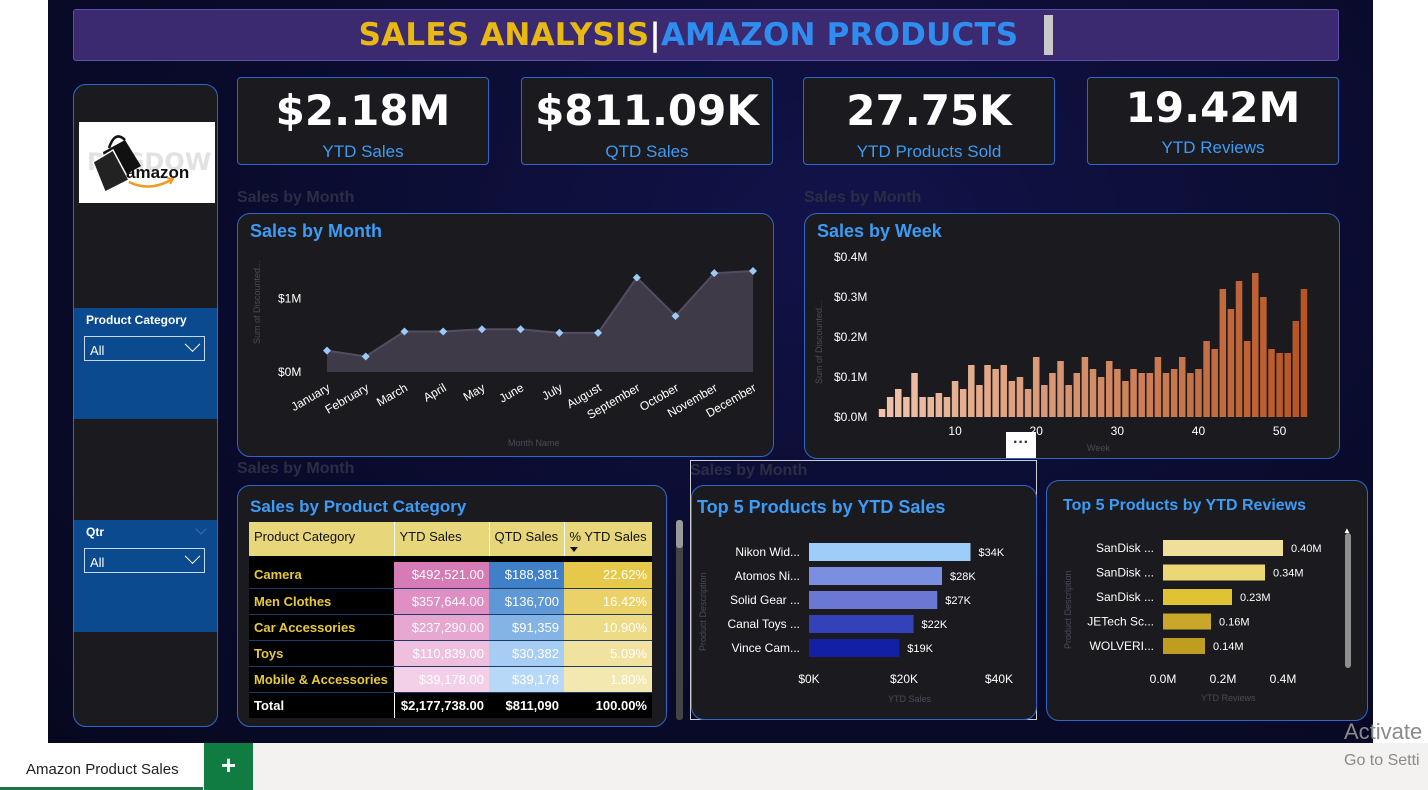 The height and width of the screenshot is (790, 1428). I want to click on x-tick-label: 0.0M, so click(1163, 679).